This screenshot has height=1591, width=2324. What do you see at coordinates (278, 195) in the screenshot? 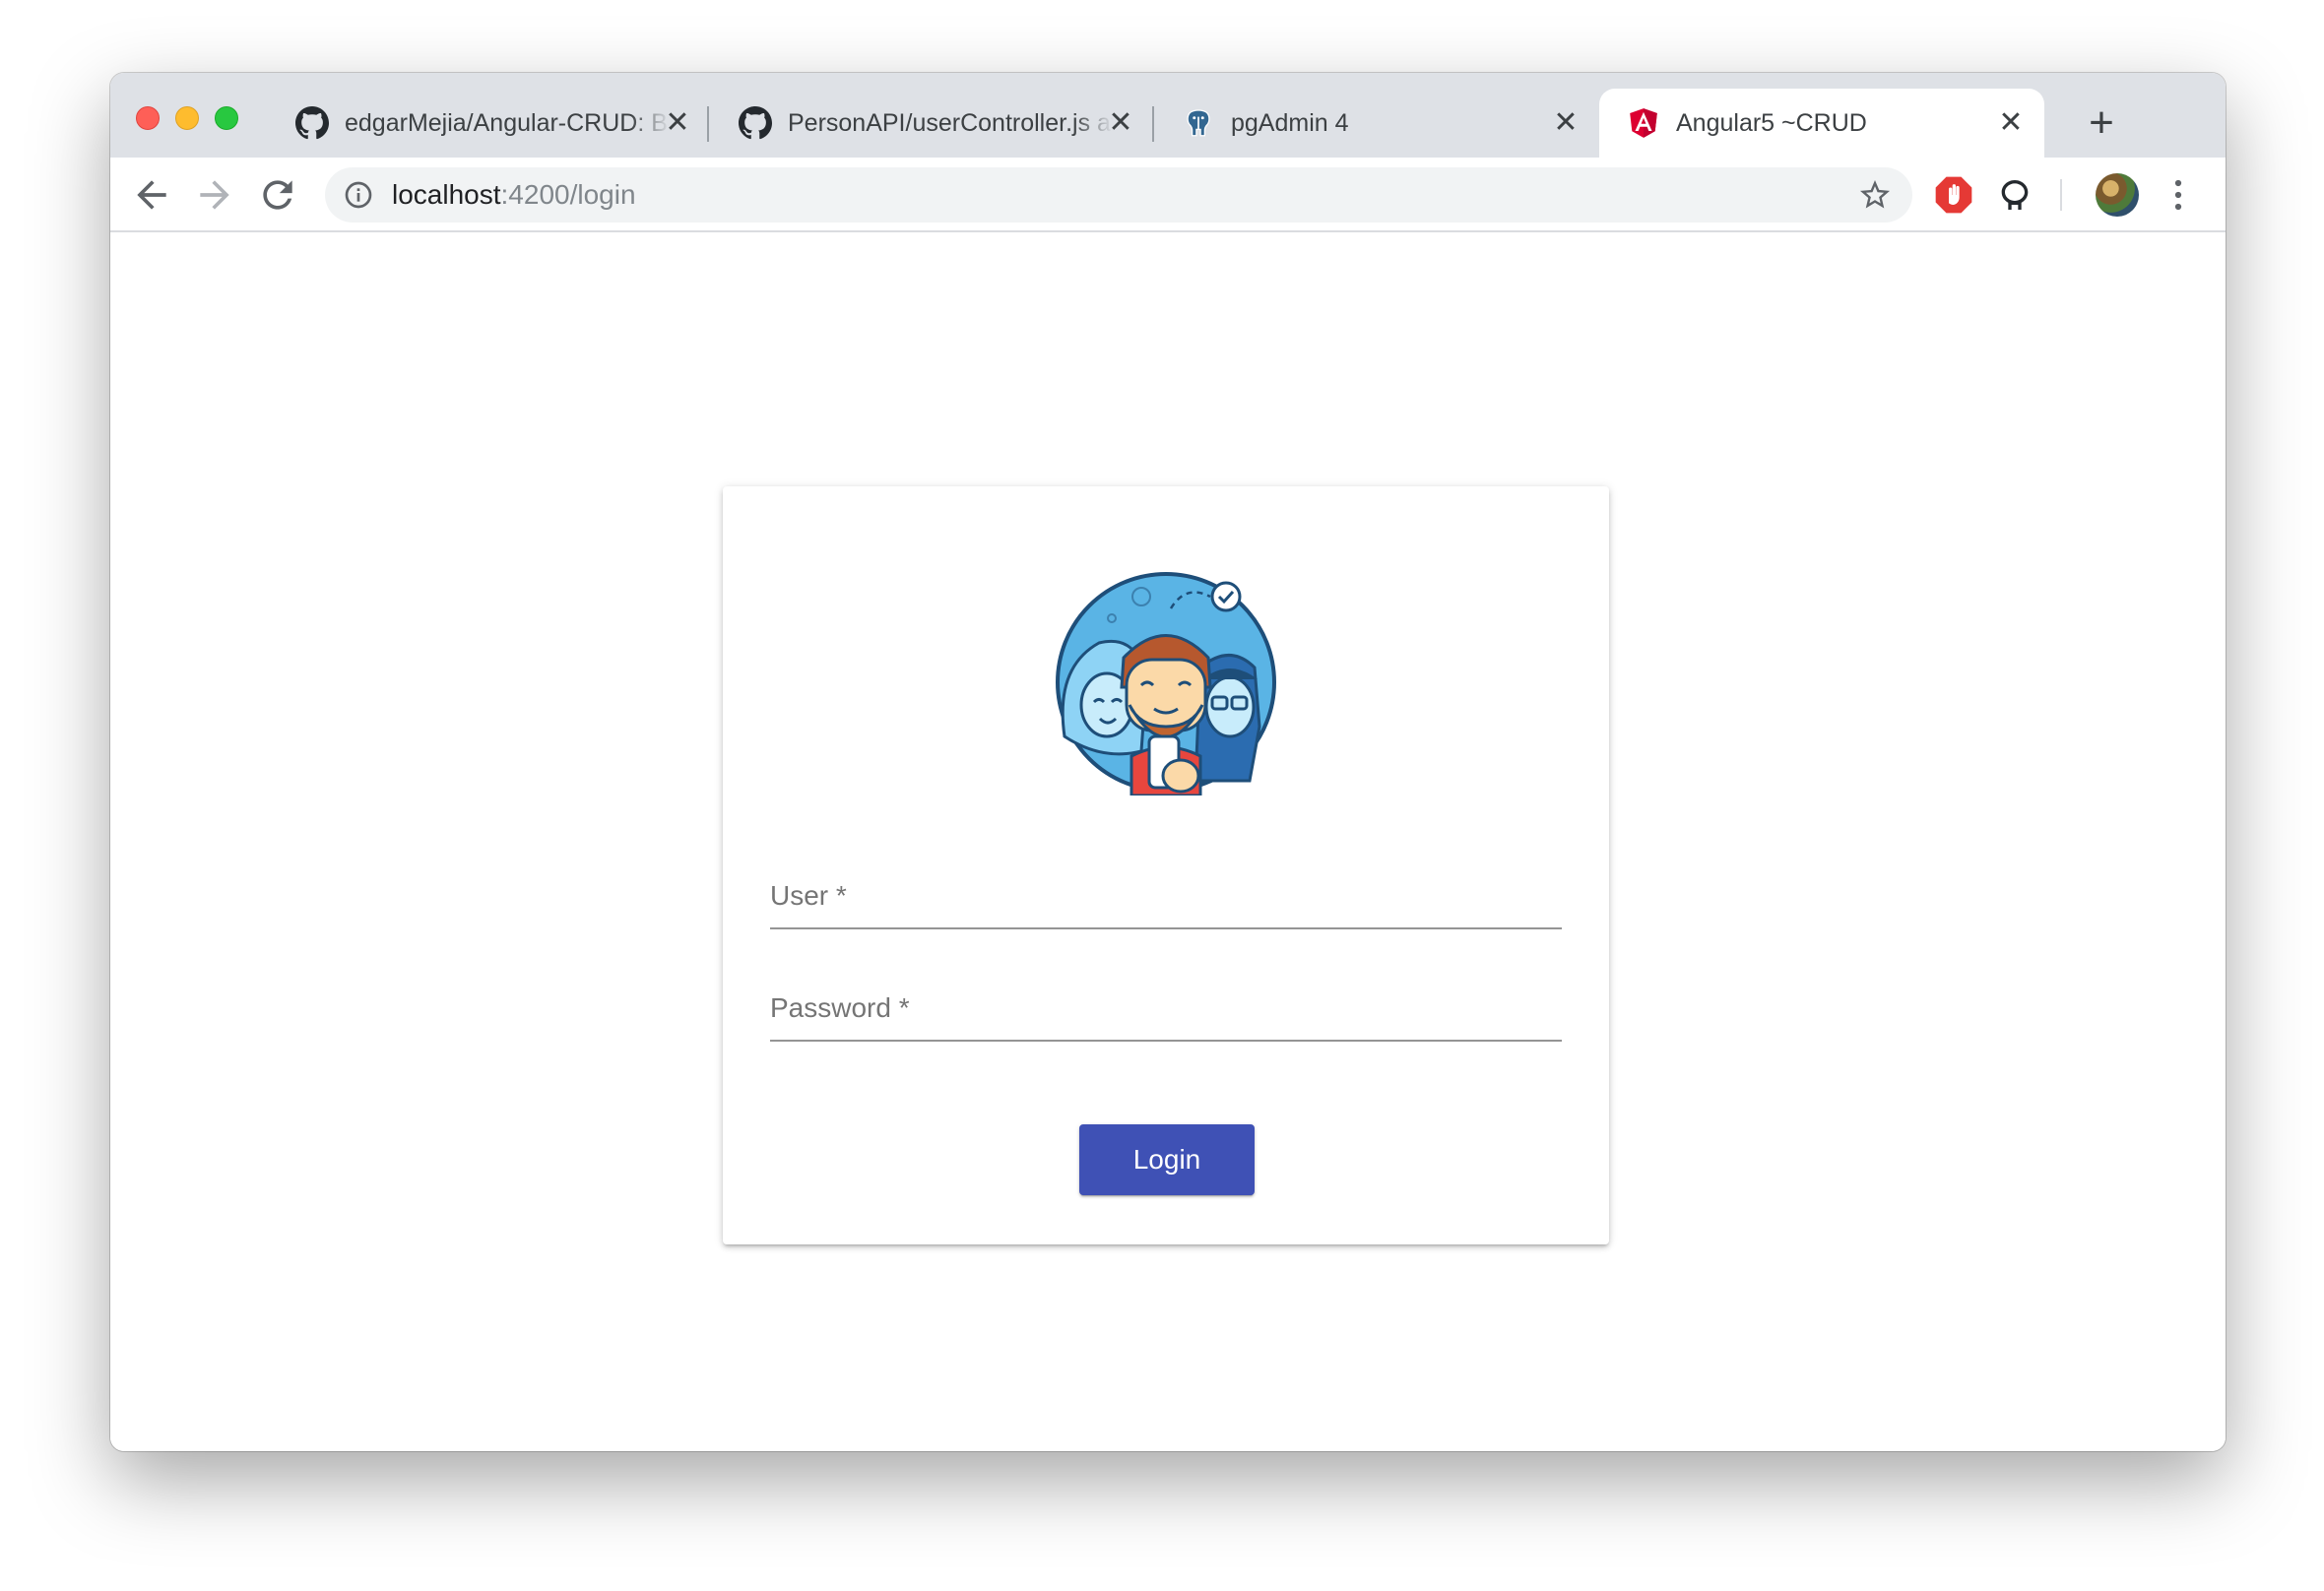
I see `reload-icon` at bounding box center [278, 195].